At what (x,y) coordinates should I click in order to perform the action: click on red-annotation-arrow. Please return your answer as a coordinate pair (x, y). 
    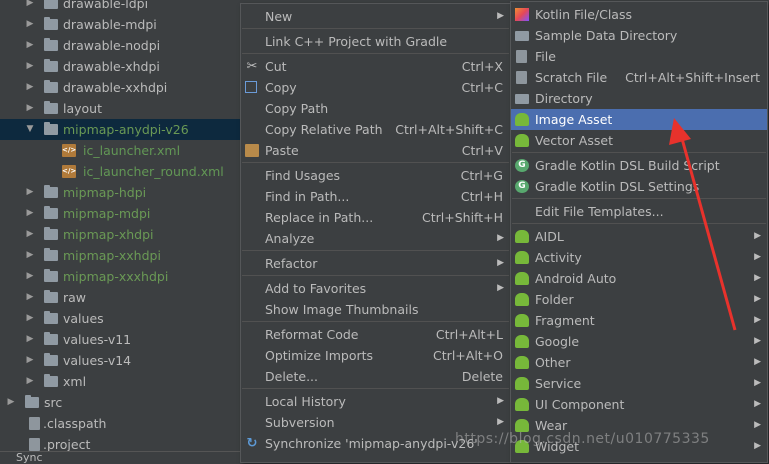
    Looking at the image, I should click on (703, 224).